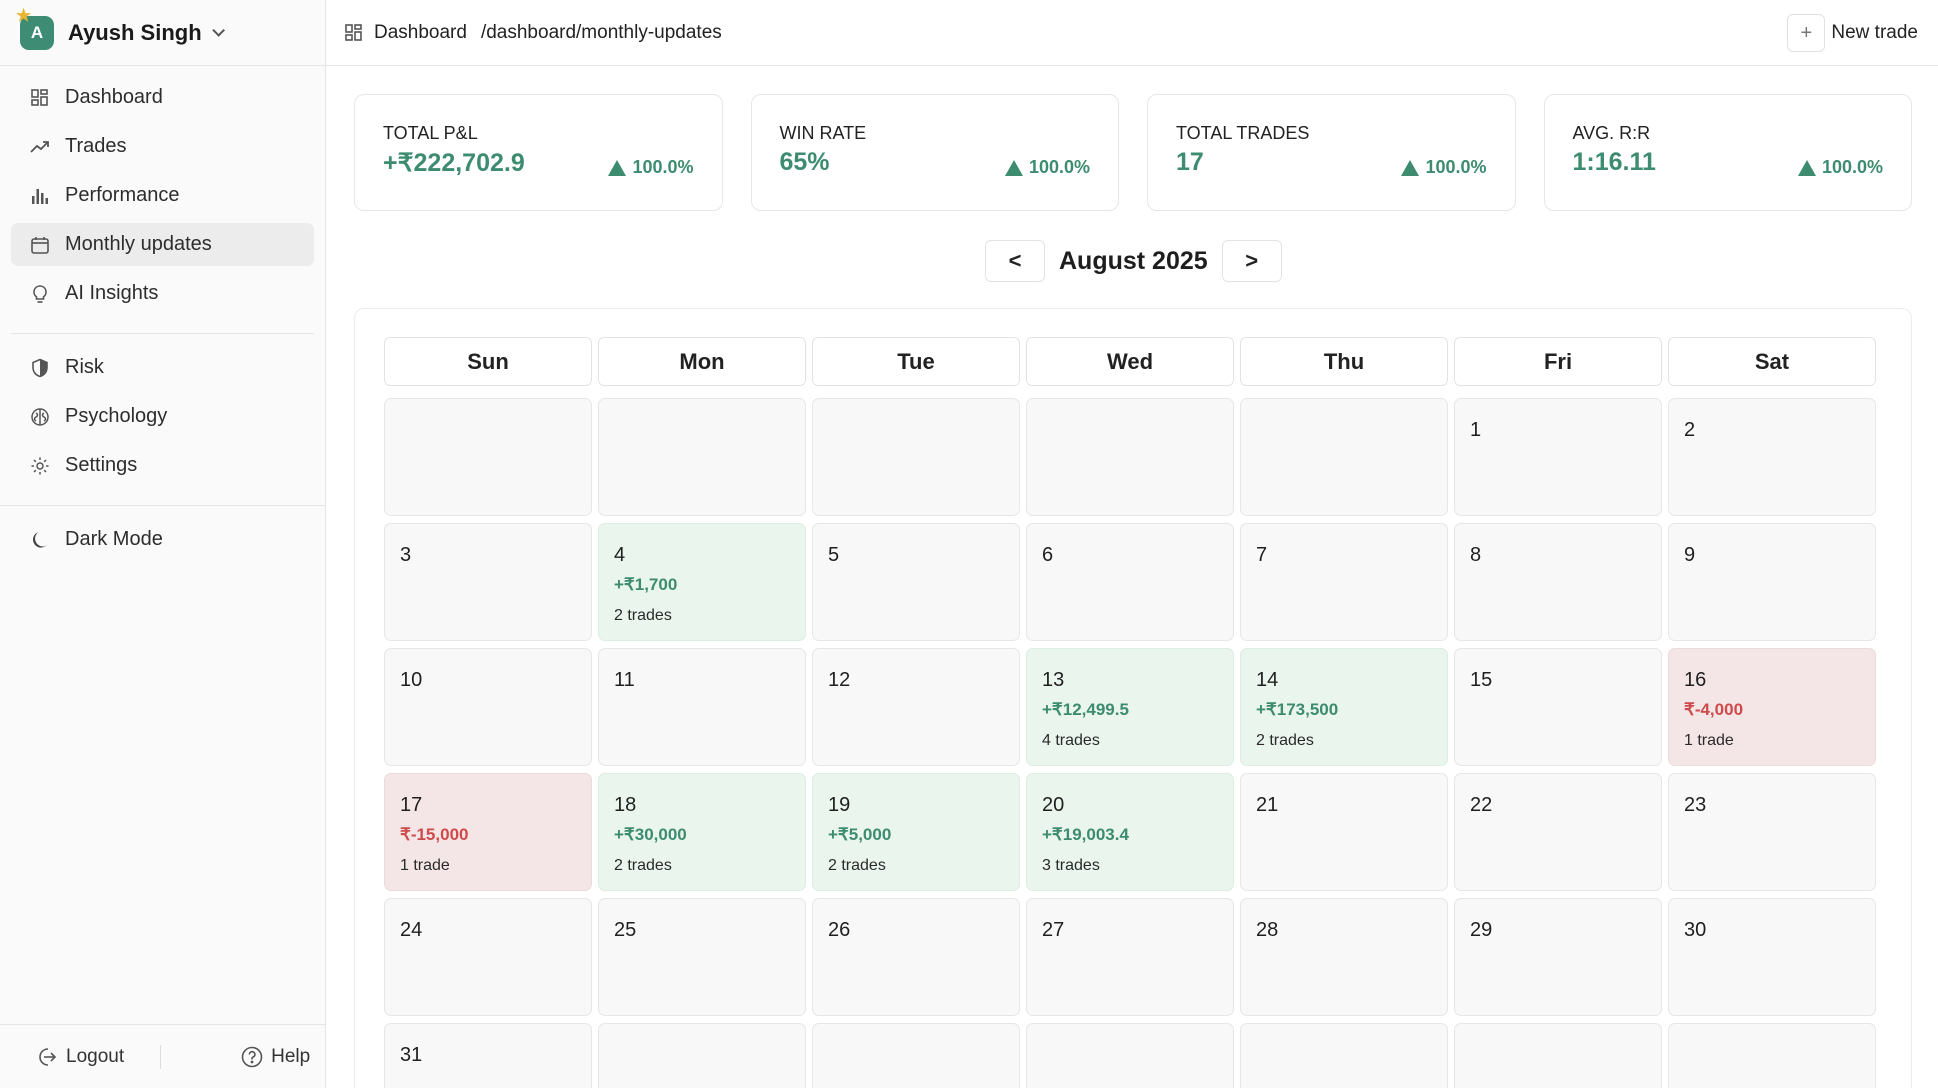 This screenshot has height=1088, width=1938. Describe the element at coordinates (1772, 957) in the screenshot. I see `calendar-day-30: 30` at that location.